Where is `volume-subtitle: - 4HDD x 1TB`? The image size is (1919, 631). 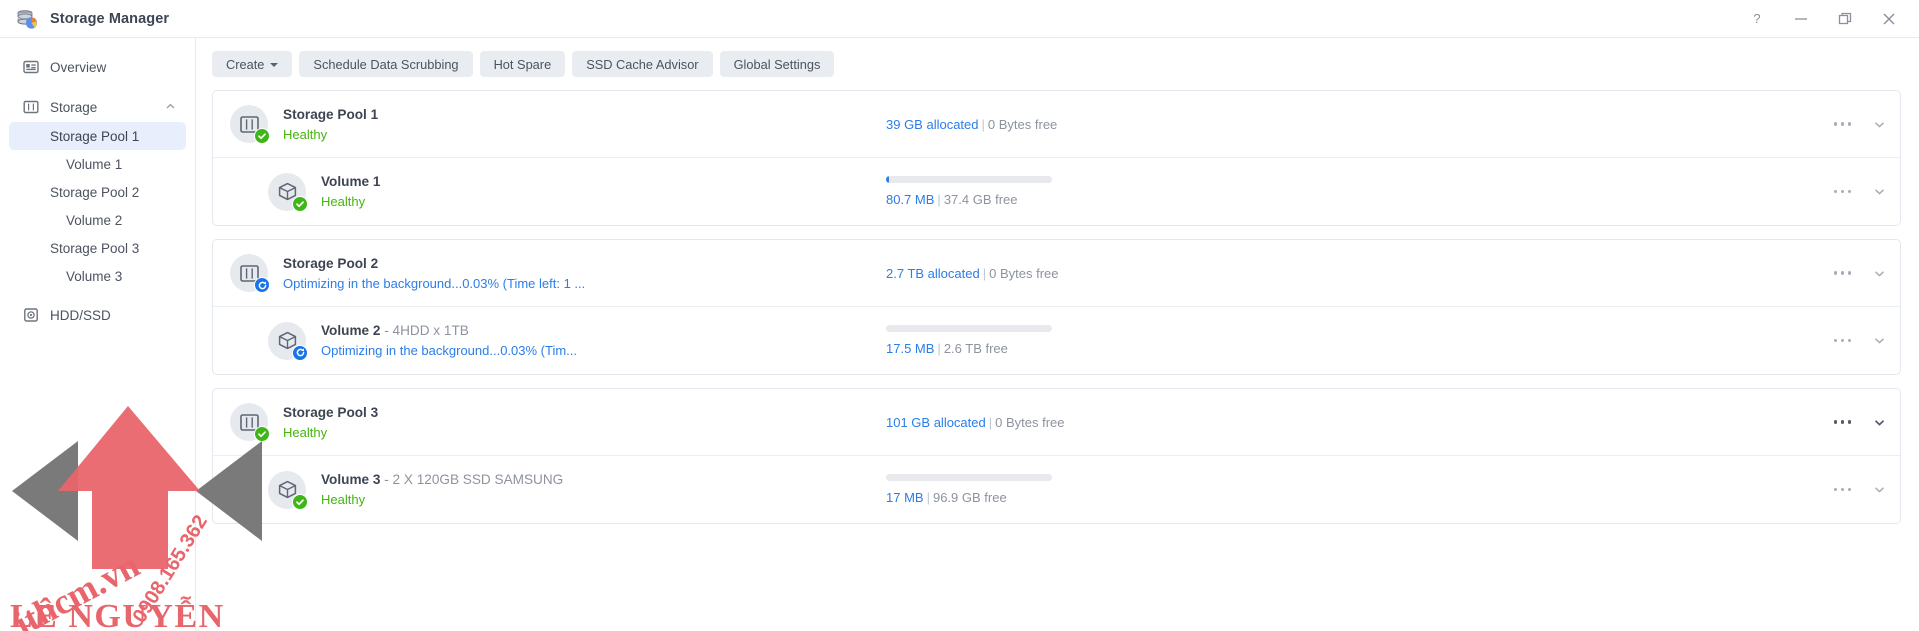
volume-subtitle: - 4HDD x 1TB is located at coordinates (426, 330).